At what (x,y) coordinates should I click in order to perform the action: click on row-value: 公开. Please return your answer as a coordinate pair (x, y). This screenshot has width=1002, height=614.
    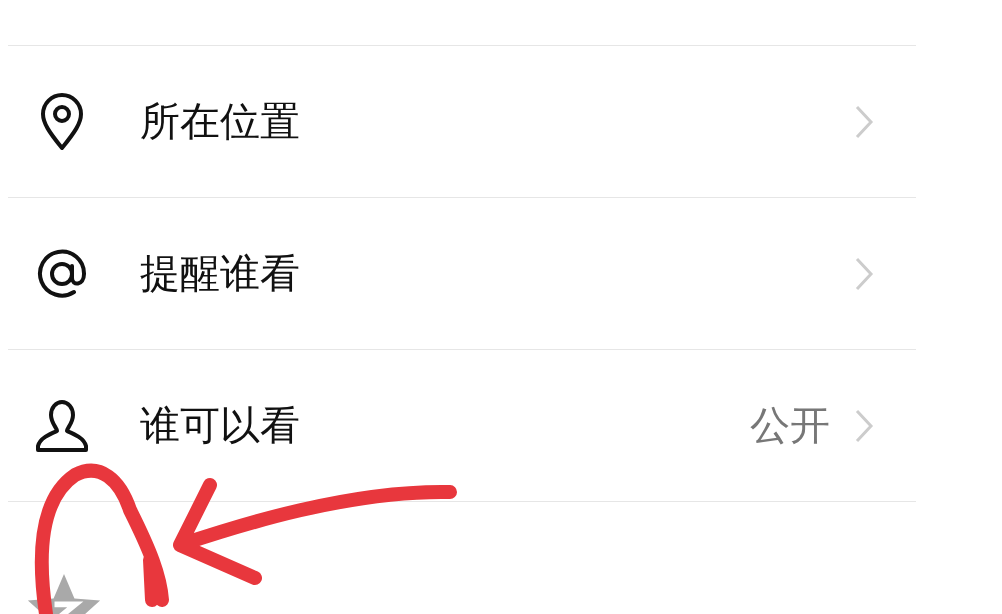
    Looking at the image, I should click on (790, 425).